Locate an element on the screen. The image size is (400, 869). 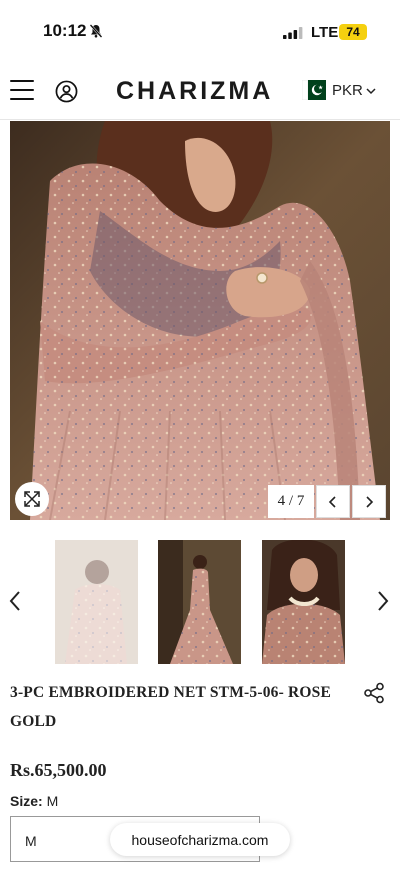
thumbnail-carousel is located at coordinates (200, 602).